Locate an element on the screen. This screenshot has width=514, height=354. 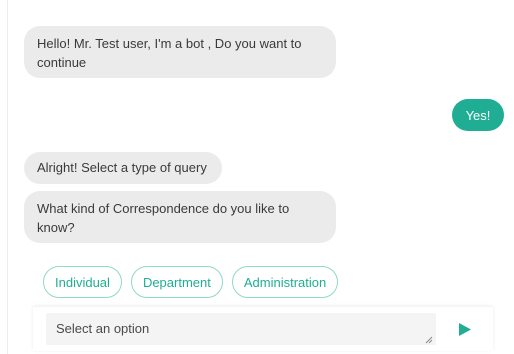
user-message: Yes! is located at coordinates (478, 115).